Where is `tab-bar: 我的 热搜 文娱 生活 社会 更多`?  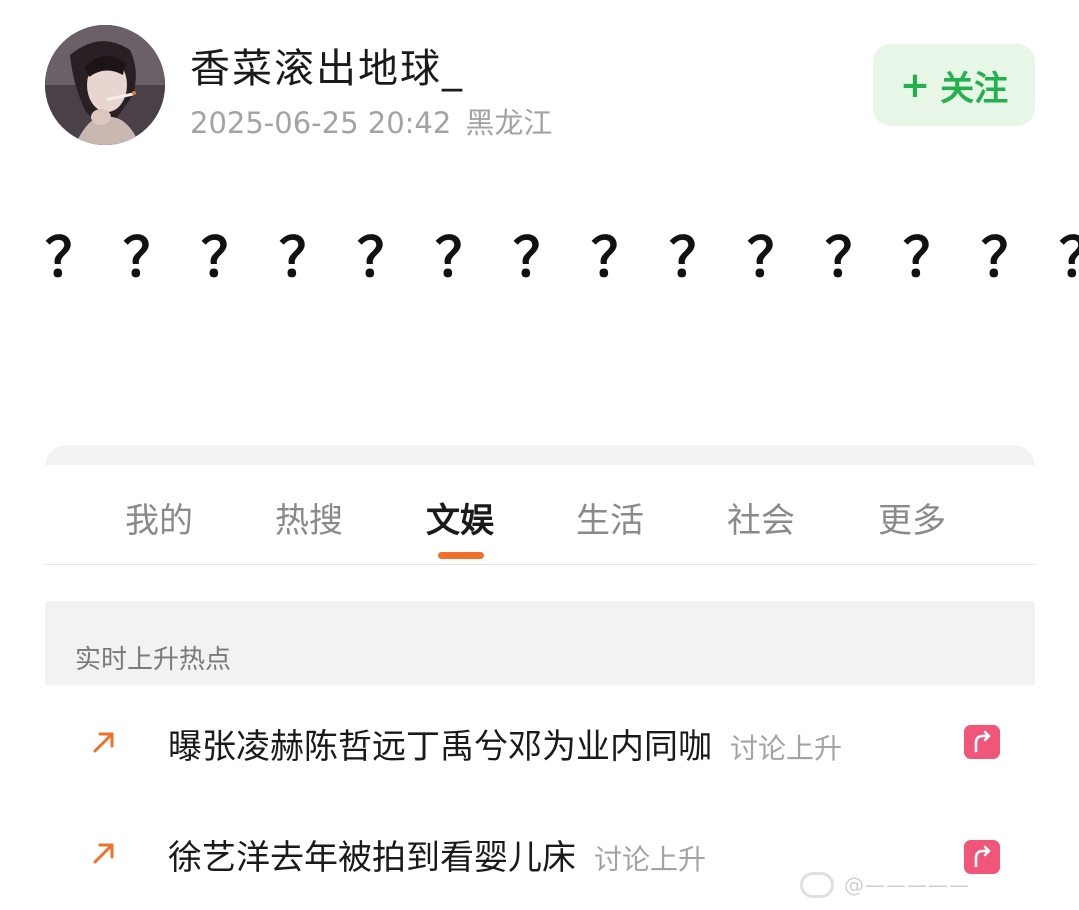
tab-bar: 我的 热搜 文娱 生活 社会 更多 is located at coordinates (540, 515).